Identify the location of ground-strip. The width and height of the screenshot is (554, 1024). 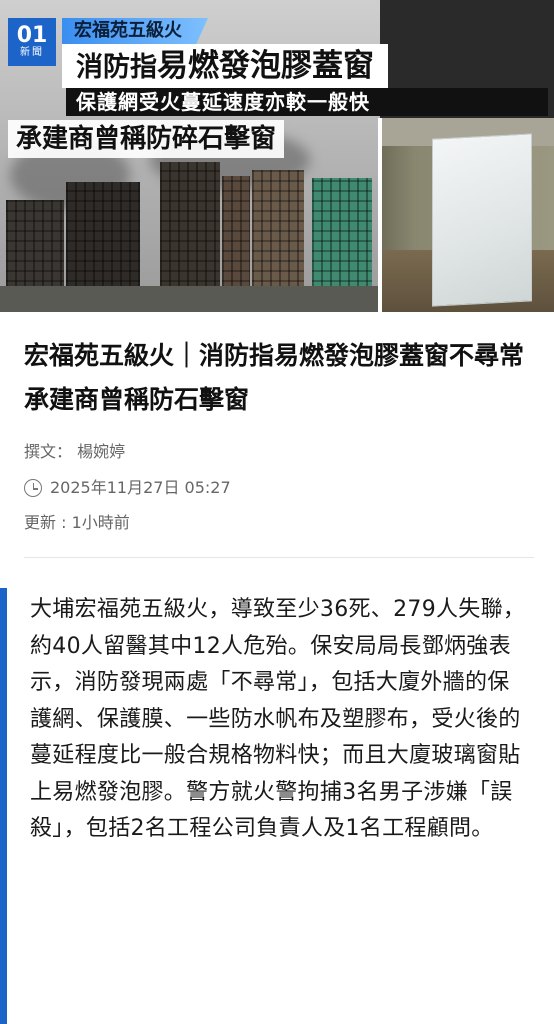
(190, 299).